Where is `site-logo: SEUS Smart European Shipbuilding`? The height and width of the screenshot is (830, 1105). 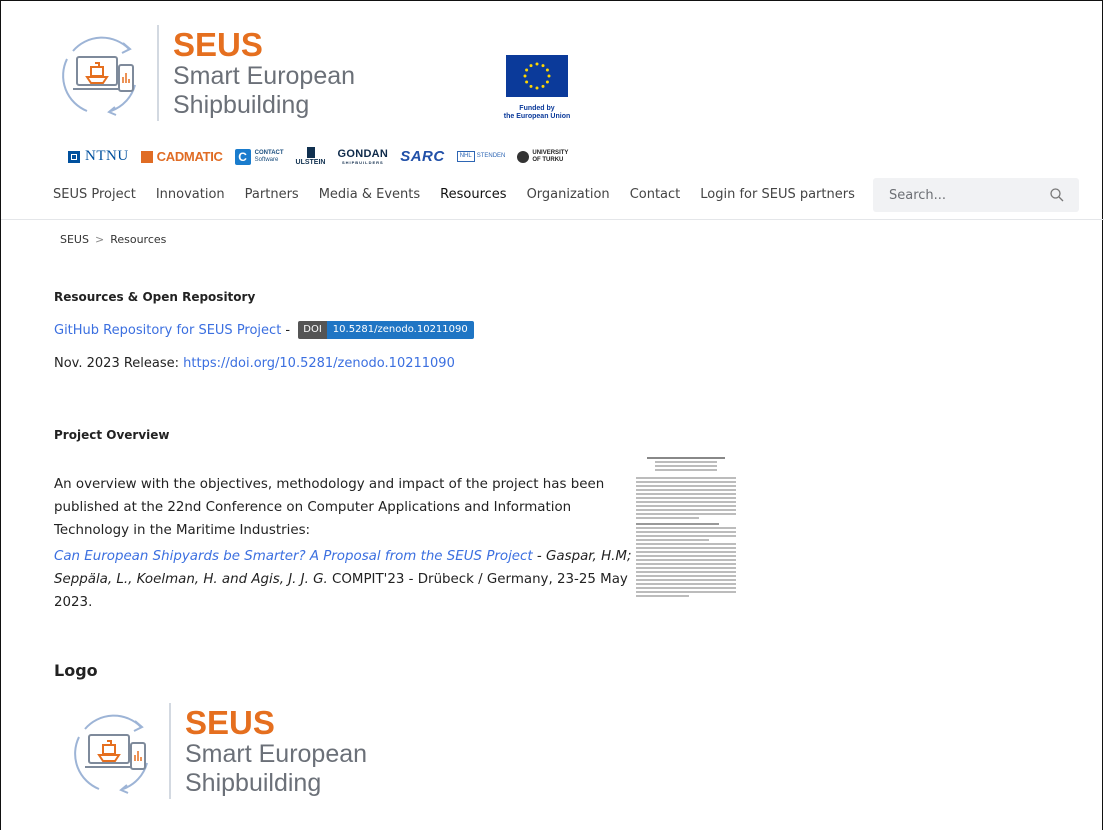 site-logo: SEUS Smart European Shipbuilding is located at coordinates (203, 73).